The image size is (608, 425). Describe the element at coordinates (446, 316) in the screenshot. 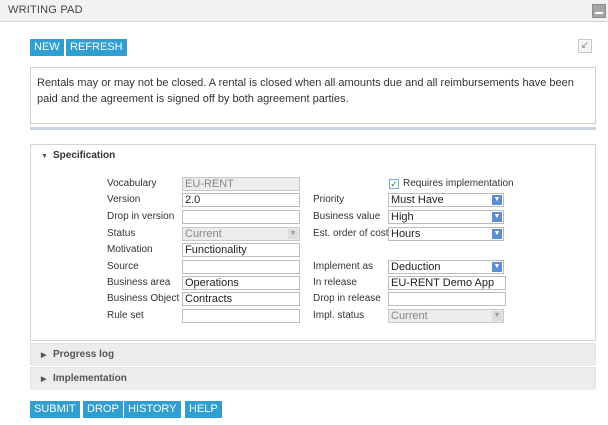

I see `impl-status-select: Current ▼` at that location.